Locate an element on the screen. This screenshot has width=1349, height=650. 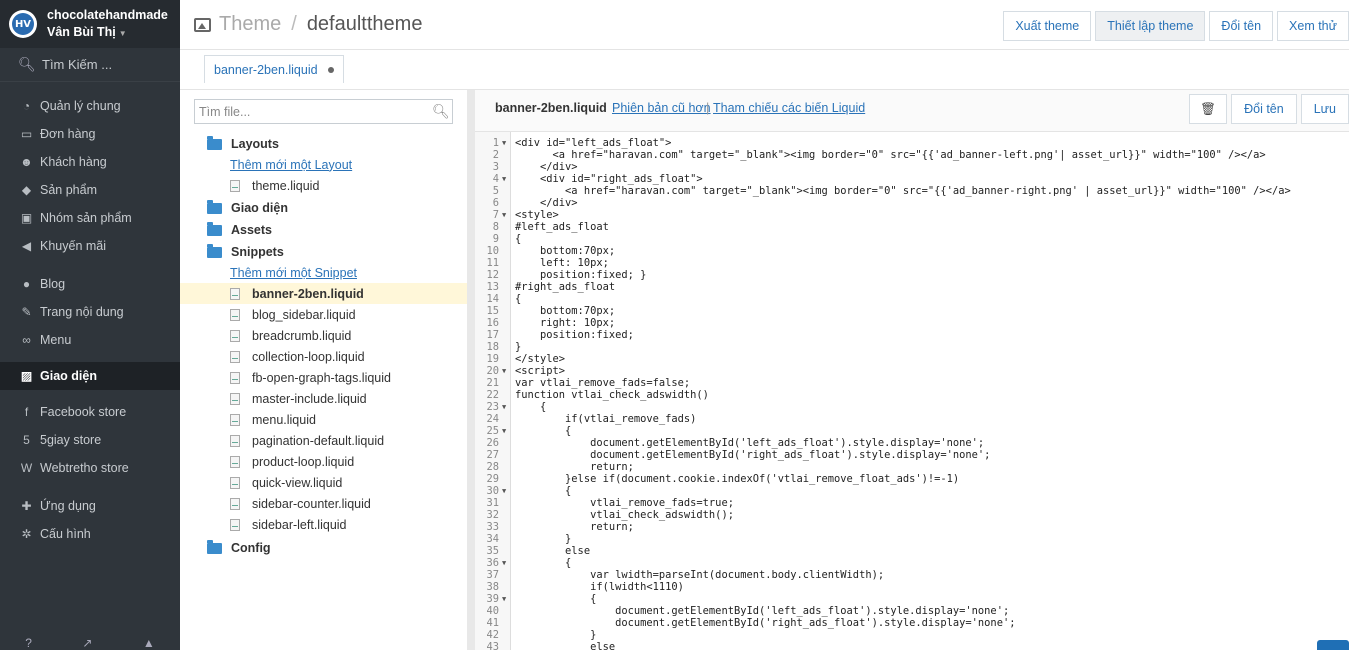
folder-label: Snippets is located at coordinates (257, 252).